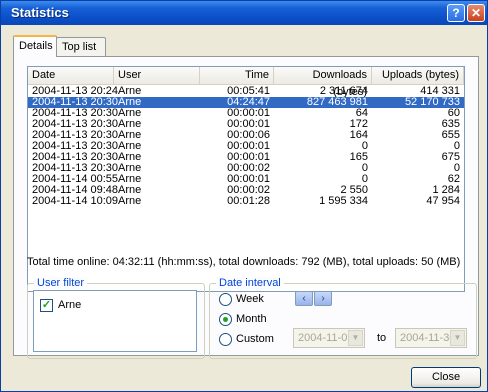 This screenshot has width=488, height=392. What do you see at coordinates (418, 76) in the screenshot?
I see `column-header-uploads: Uploads (bytes)` at bounding box center [418, 76].